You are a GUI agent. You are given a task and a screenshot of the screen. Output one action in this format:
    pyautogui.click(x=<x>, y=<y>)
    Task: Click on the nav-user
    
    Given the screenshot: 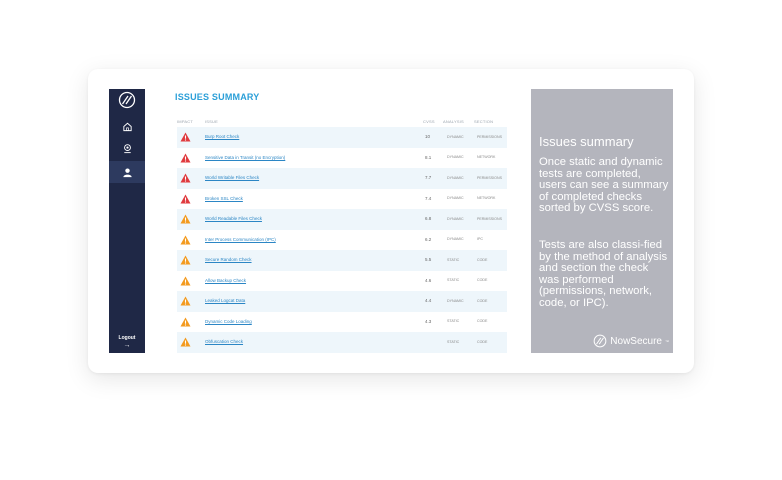 What is the action you would take?
    pyautogui.click(x=127, y=172)
    